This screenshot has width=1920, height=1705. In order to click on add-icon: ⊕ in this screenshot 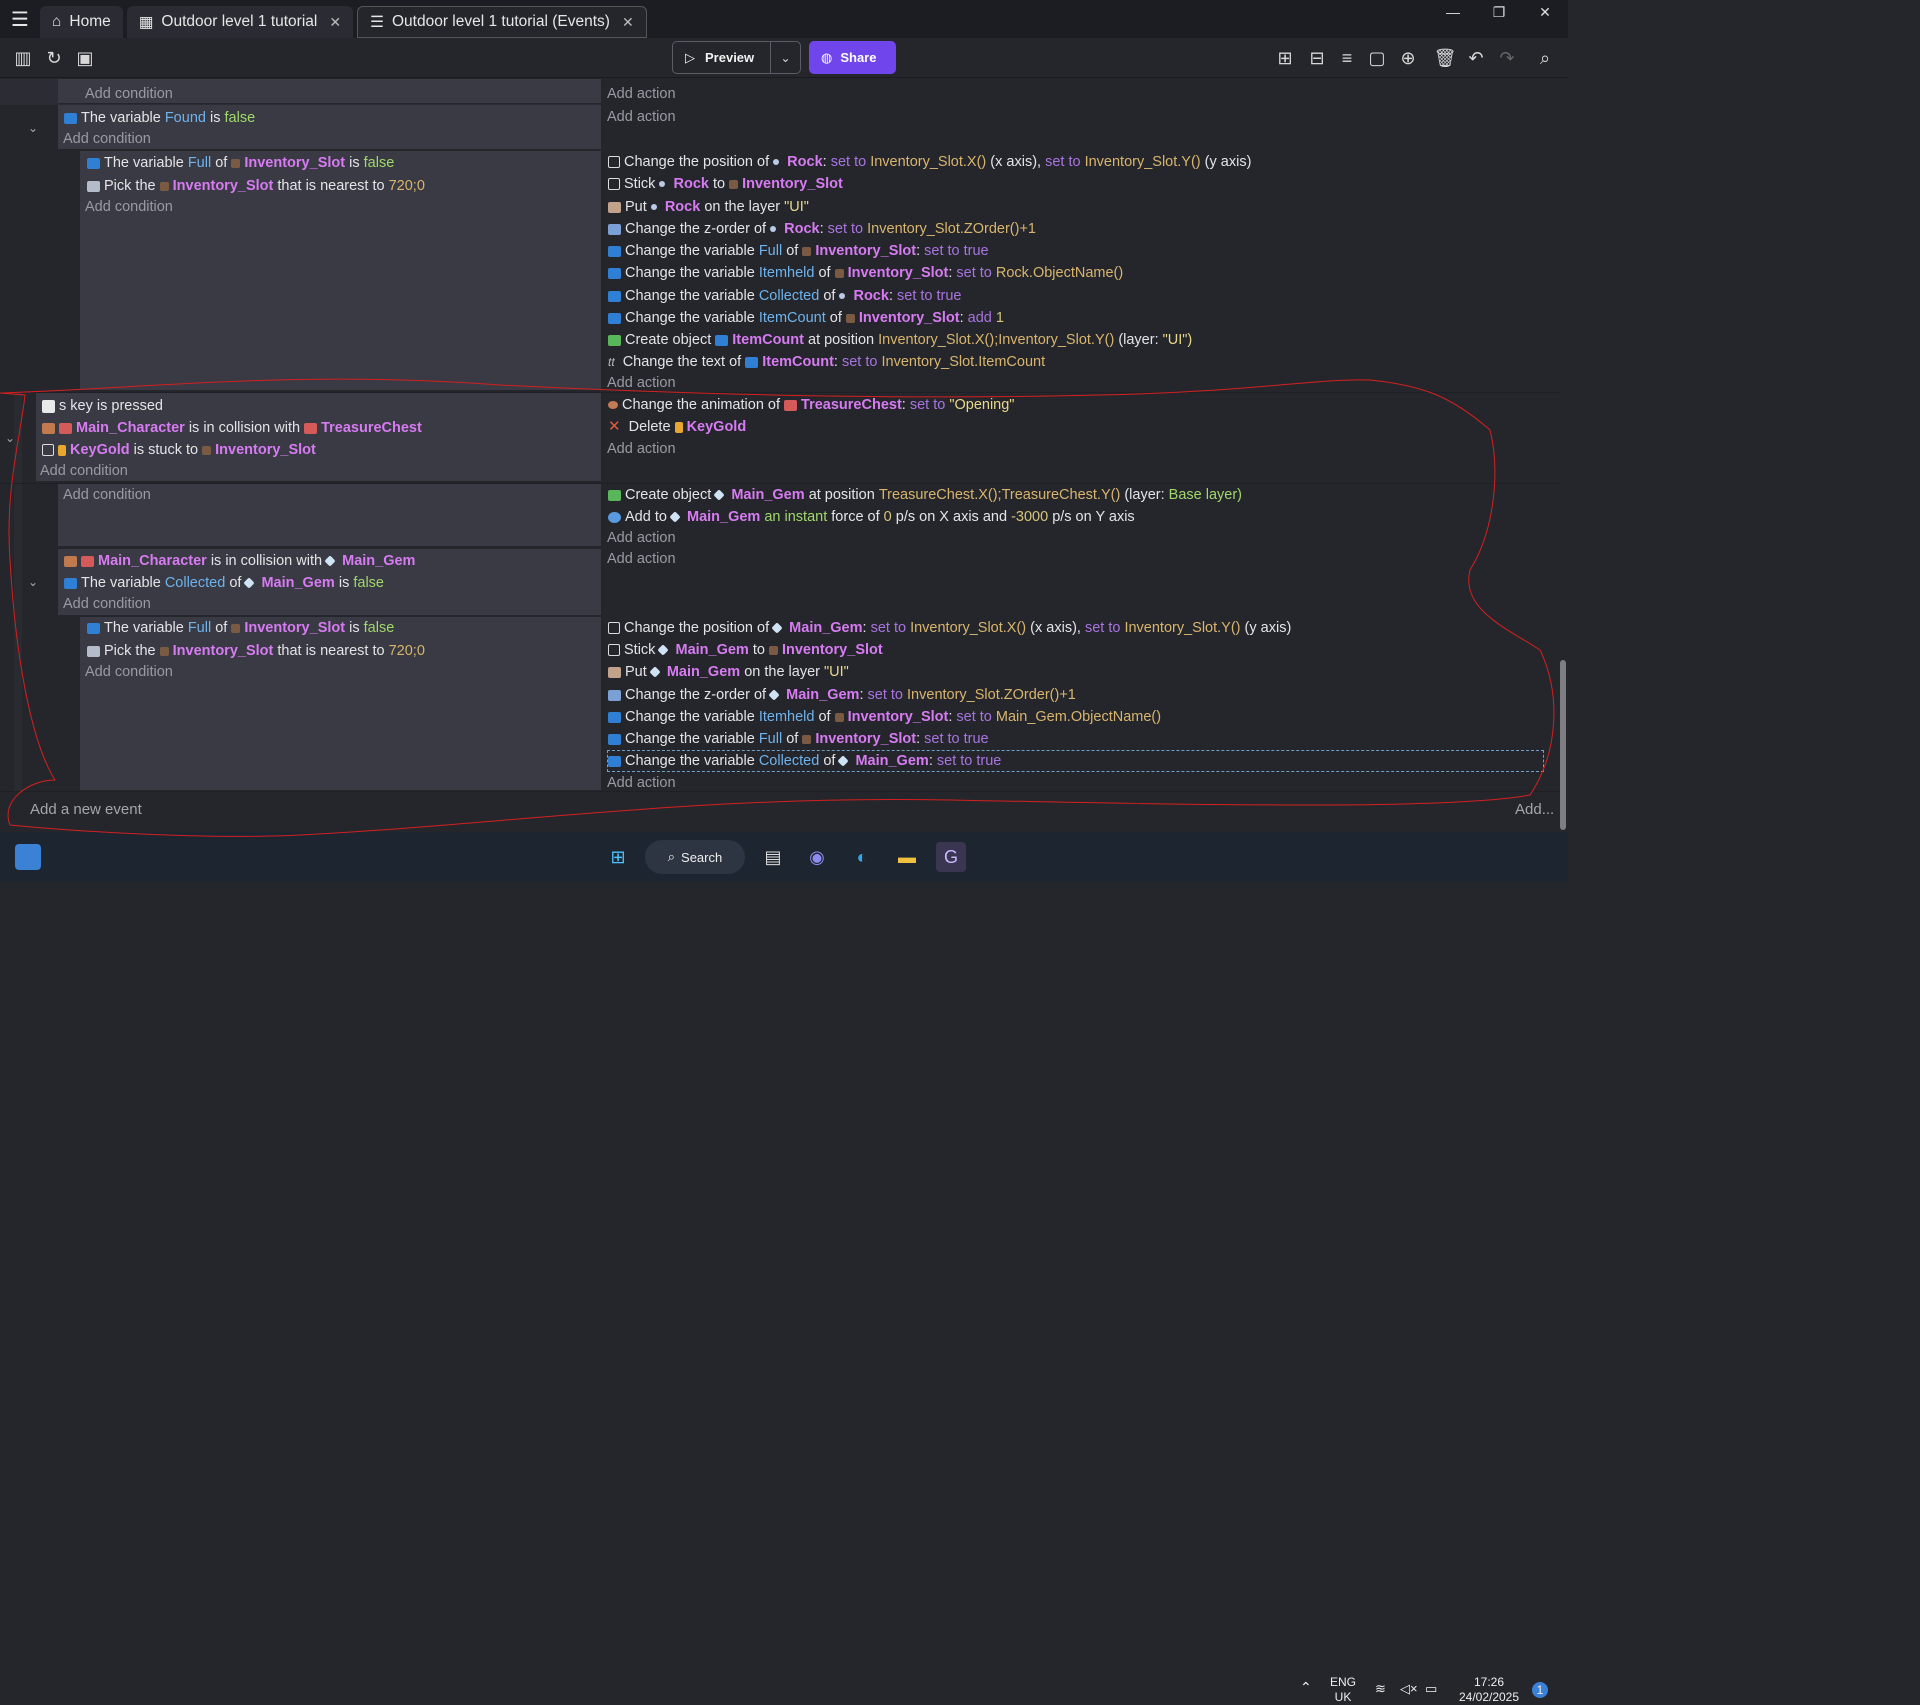, I will do `click(1408, 58)`.